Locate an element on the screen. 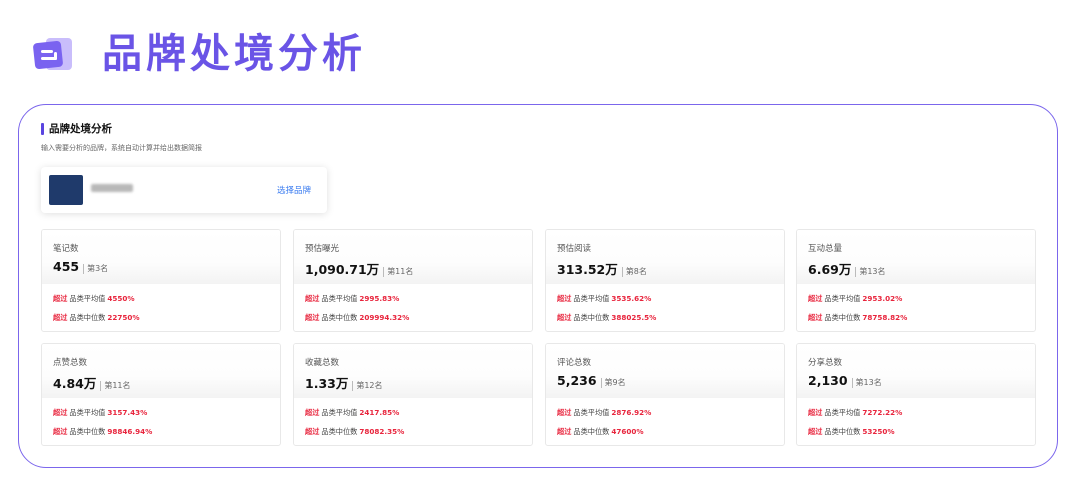 Image resolution: width=1080 pixels, height=496 pixels. metric-label: 预估阅读 is located at coordinates (574, 249).